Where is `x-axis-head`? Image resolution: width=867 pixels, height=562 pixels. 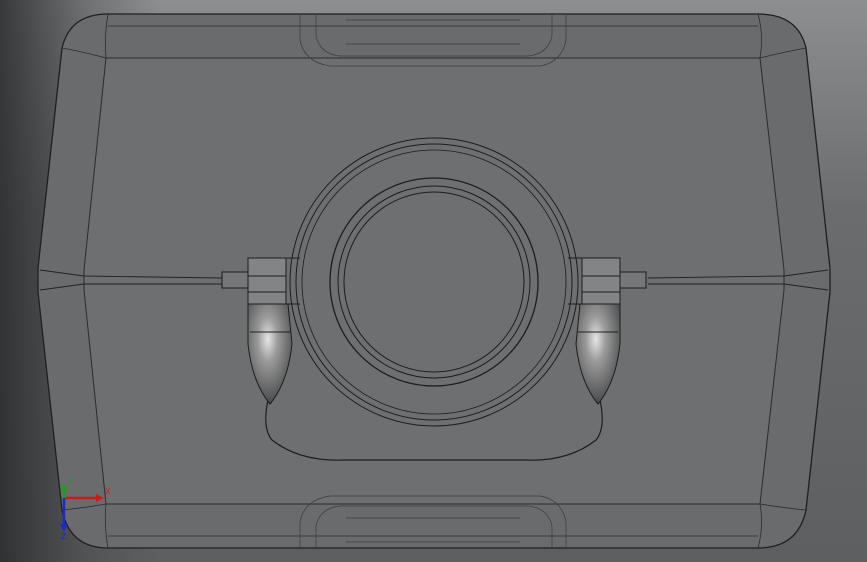 x-axis-head is located at coordinates (100, 498).